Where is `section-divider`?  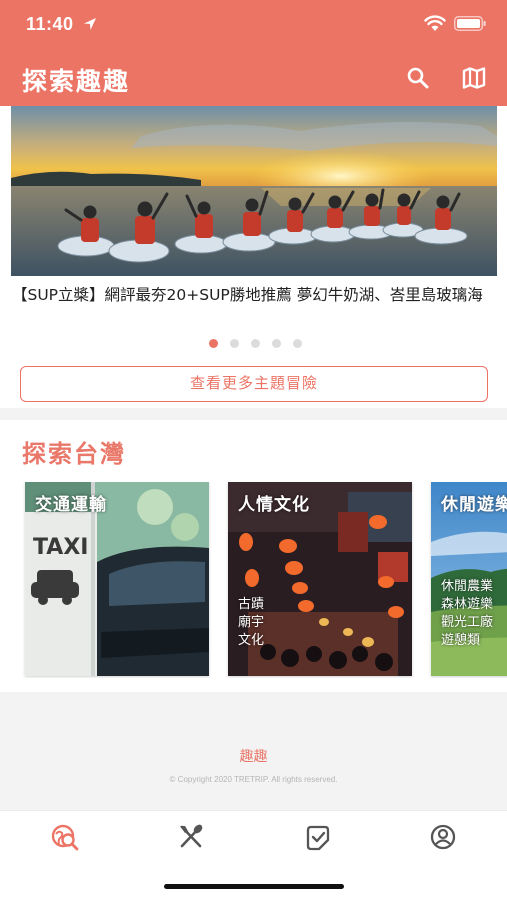 section-divider is located at coordinates (253, 414).